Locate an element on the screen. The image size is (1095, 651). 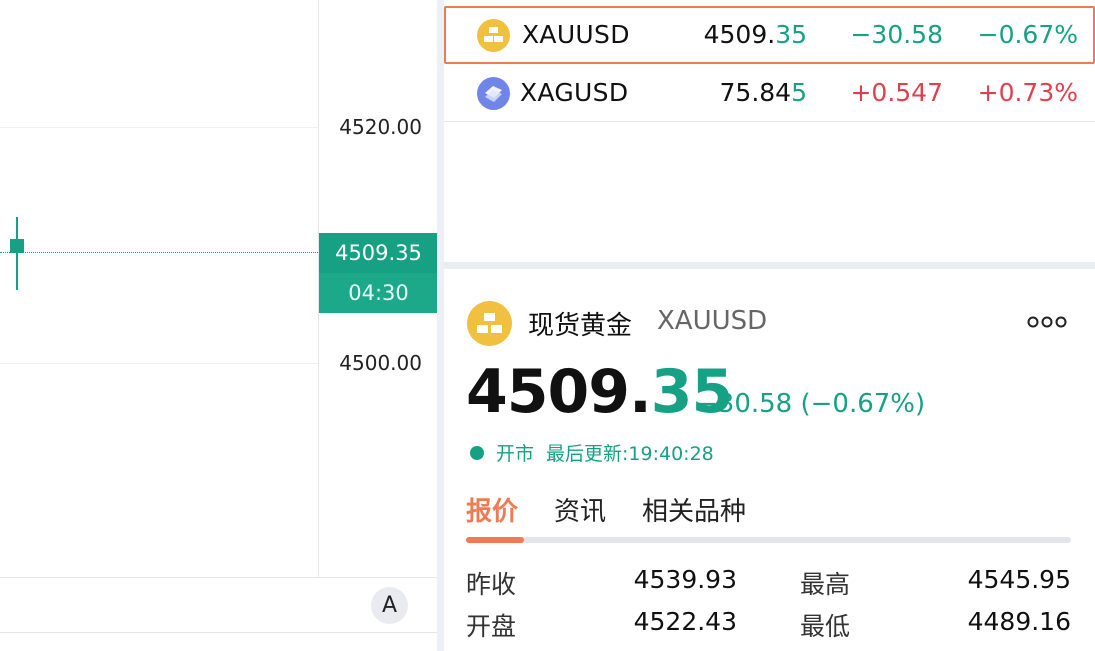
price-axis: 4520.00 4500.00 4509.35 04:30 is located at coordinates (378, 288).